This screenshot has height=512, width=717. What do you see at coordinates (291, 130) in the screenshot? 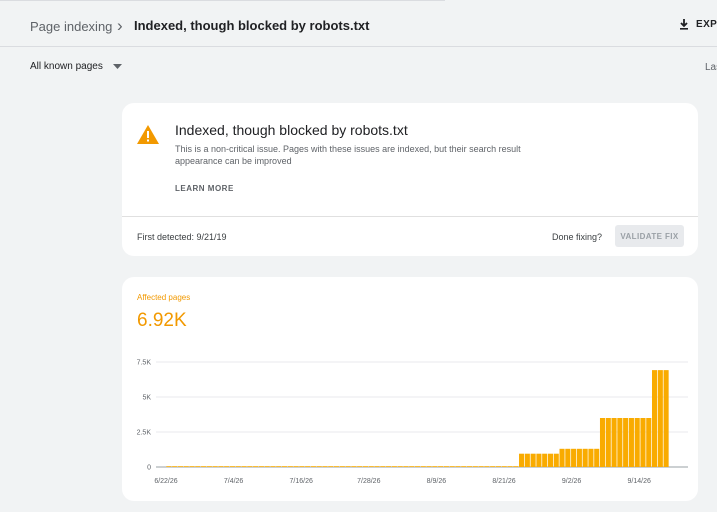
I see `issue-title: Indexed, though blocked by robots.txt` at bounding box center [291, 130].